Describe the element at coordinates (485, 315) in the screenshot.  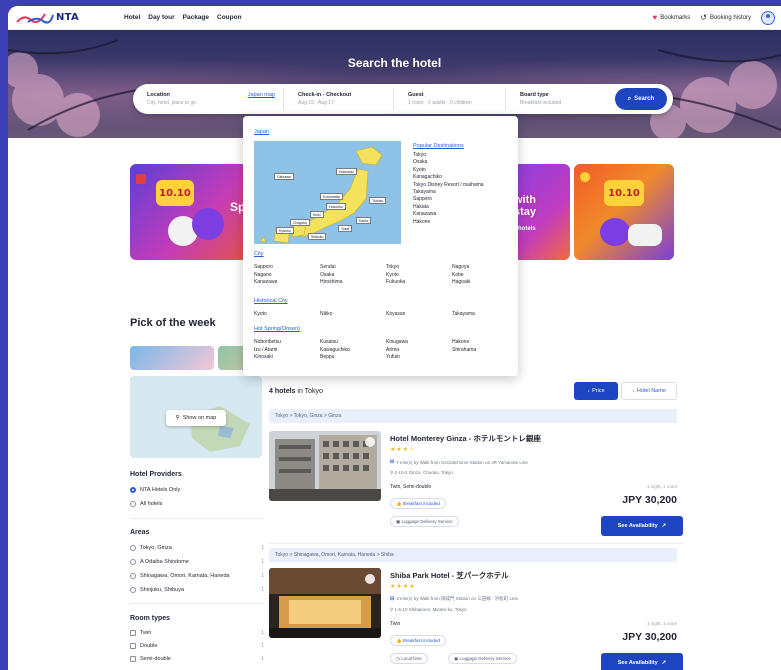
I see `historical-item: Takayama` at that location.